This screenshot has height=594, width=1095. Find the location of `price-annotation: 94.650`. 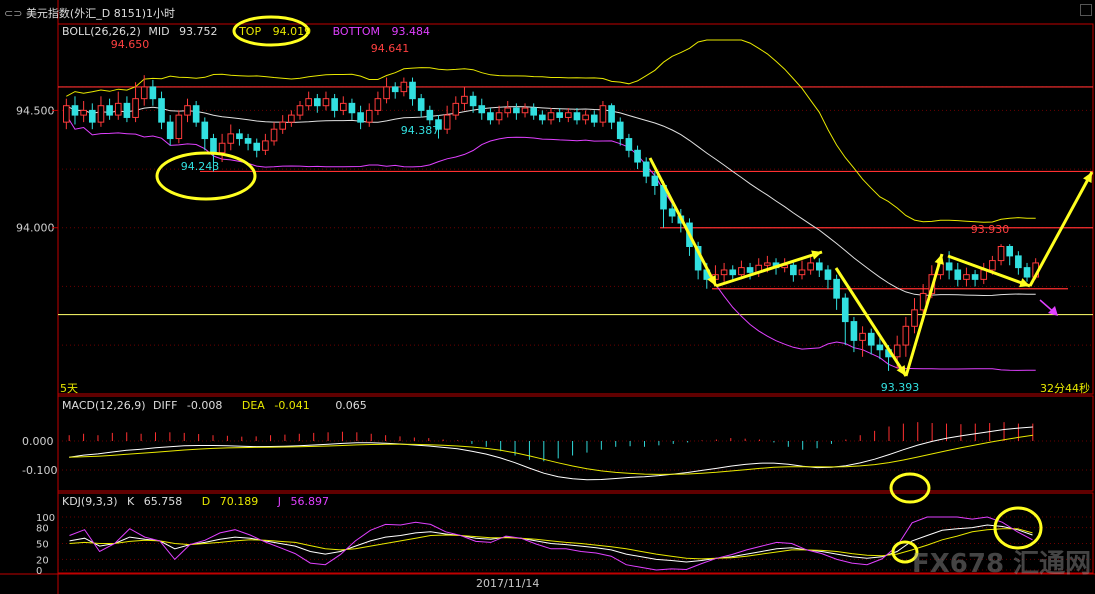

price-annotation: 94.650 is located at coordinates (130, 44).